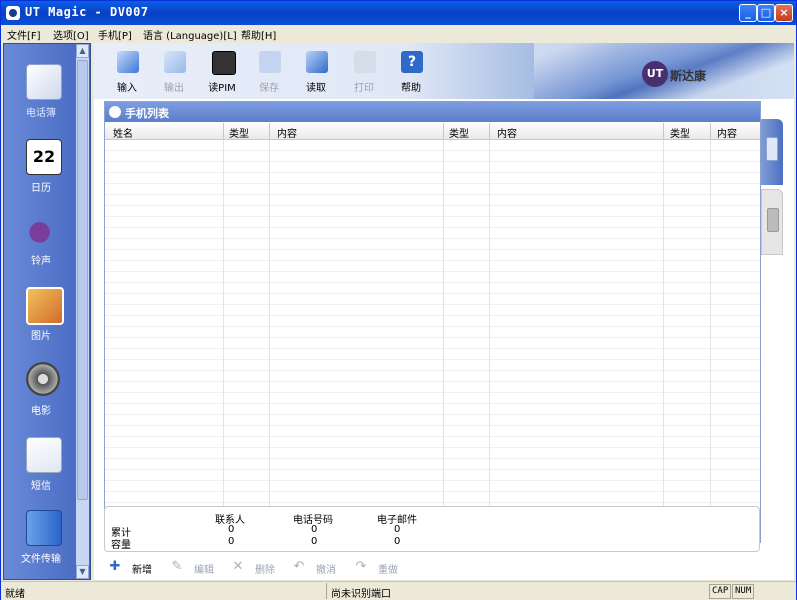 The image size is (797, 600). I want to click on export-label: 输出, so click(174, 88).